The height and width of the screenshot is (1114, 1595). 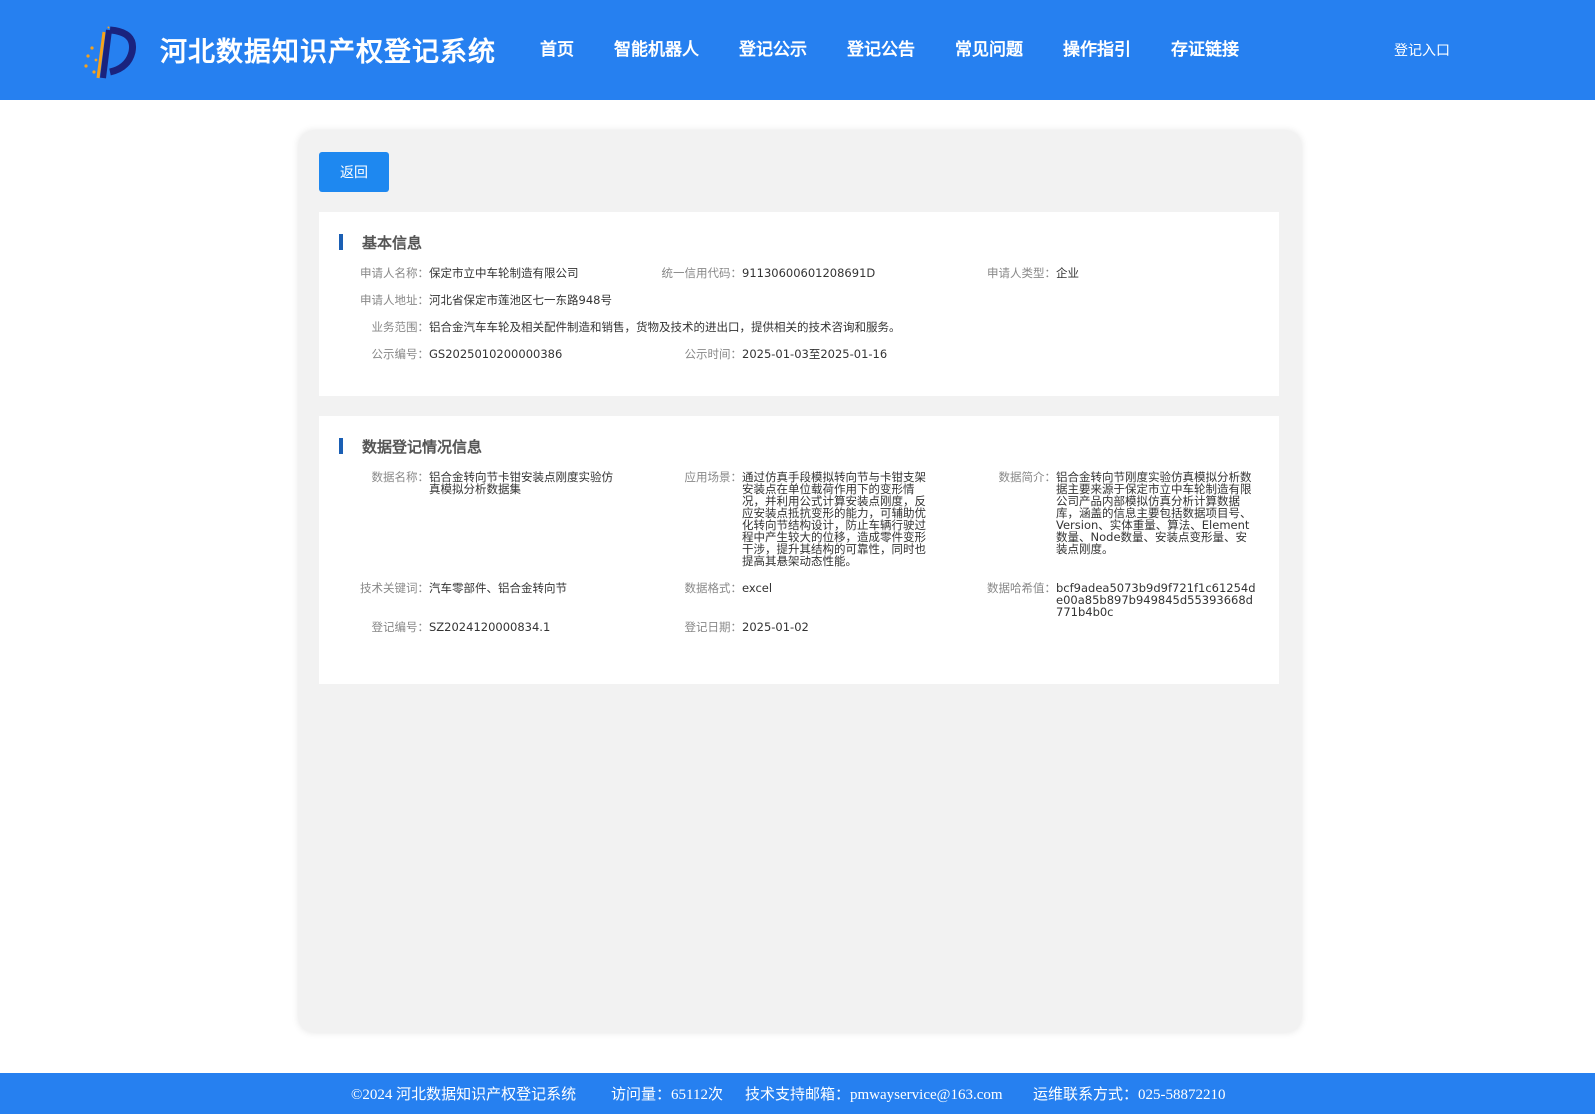 I want to click on hash-label: 数据哈希值：, so click(x=1021, y=588).